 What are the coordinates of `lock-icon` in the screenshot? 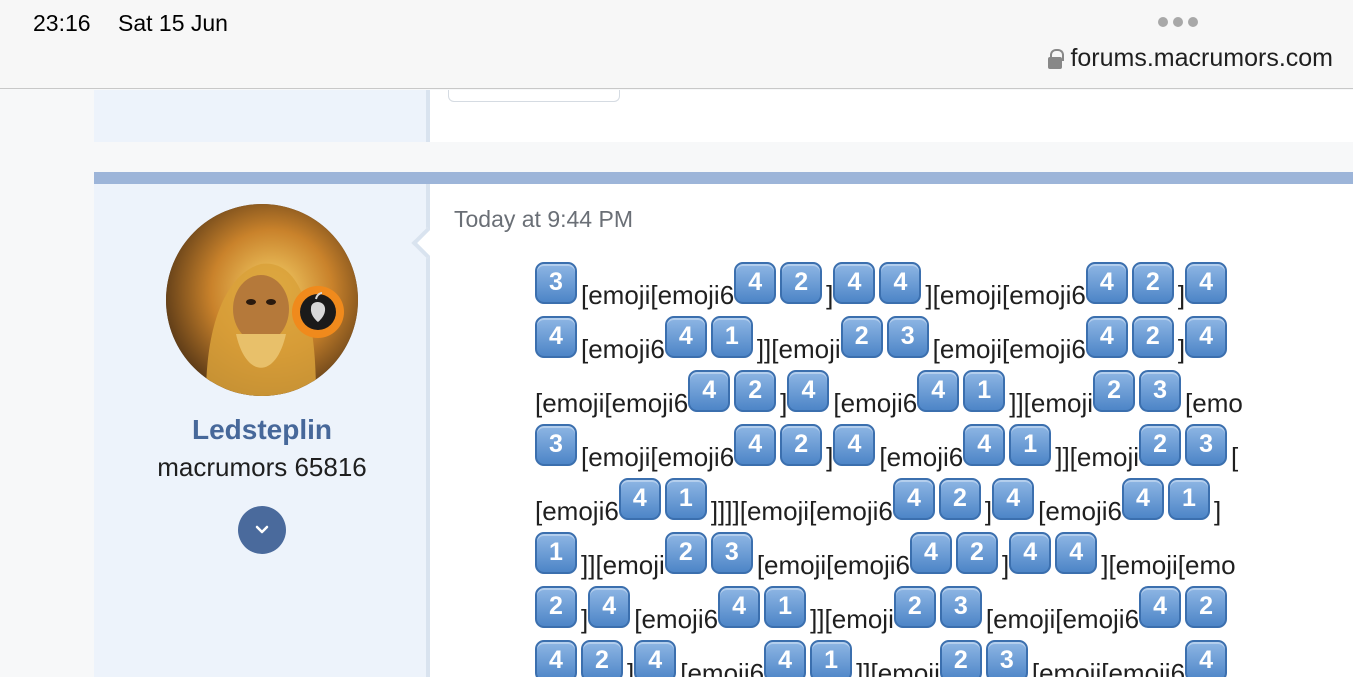 It's located at (1056, 58).